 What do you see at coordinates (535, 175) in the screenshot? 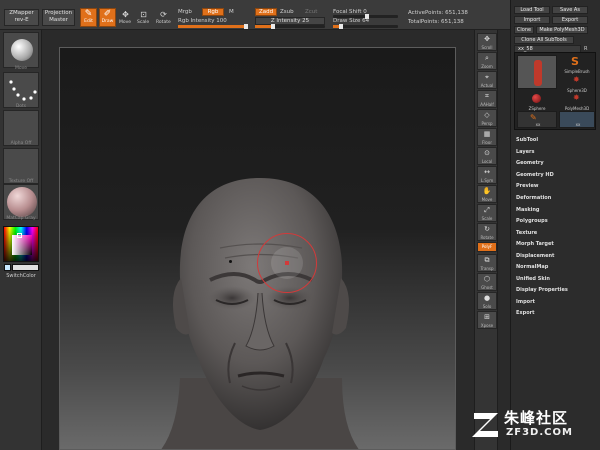
I see `menu-geometry-hd: Geometry HD` at bounding box center [535, 175].